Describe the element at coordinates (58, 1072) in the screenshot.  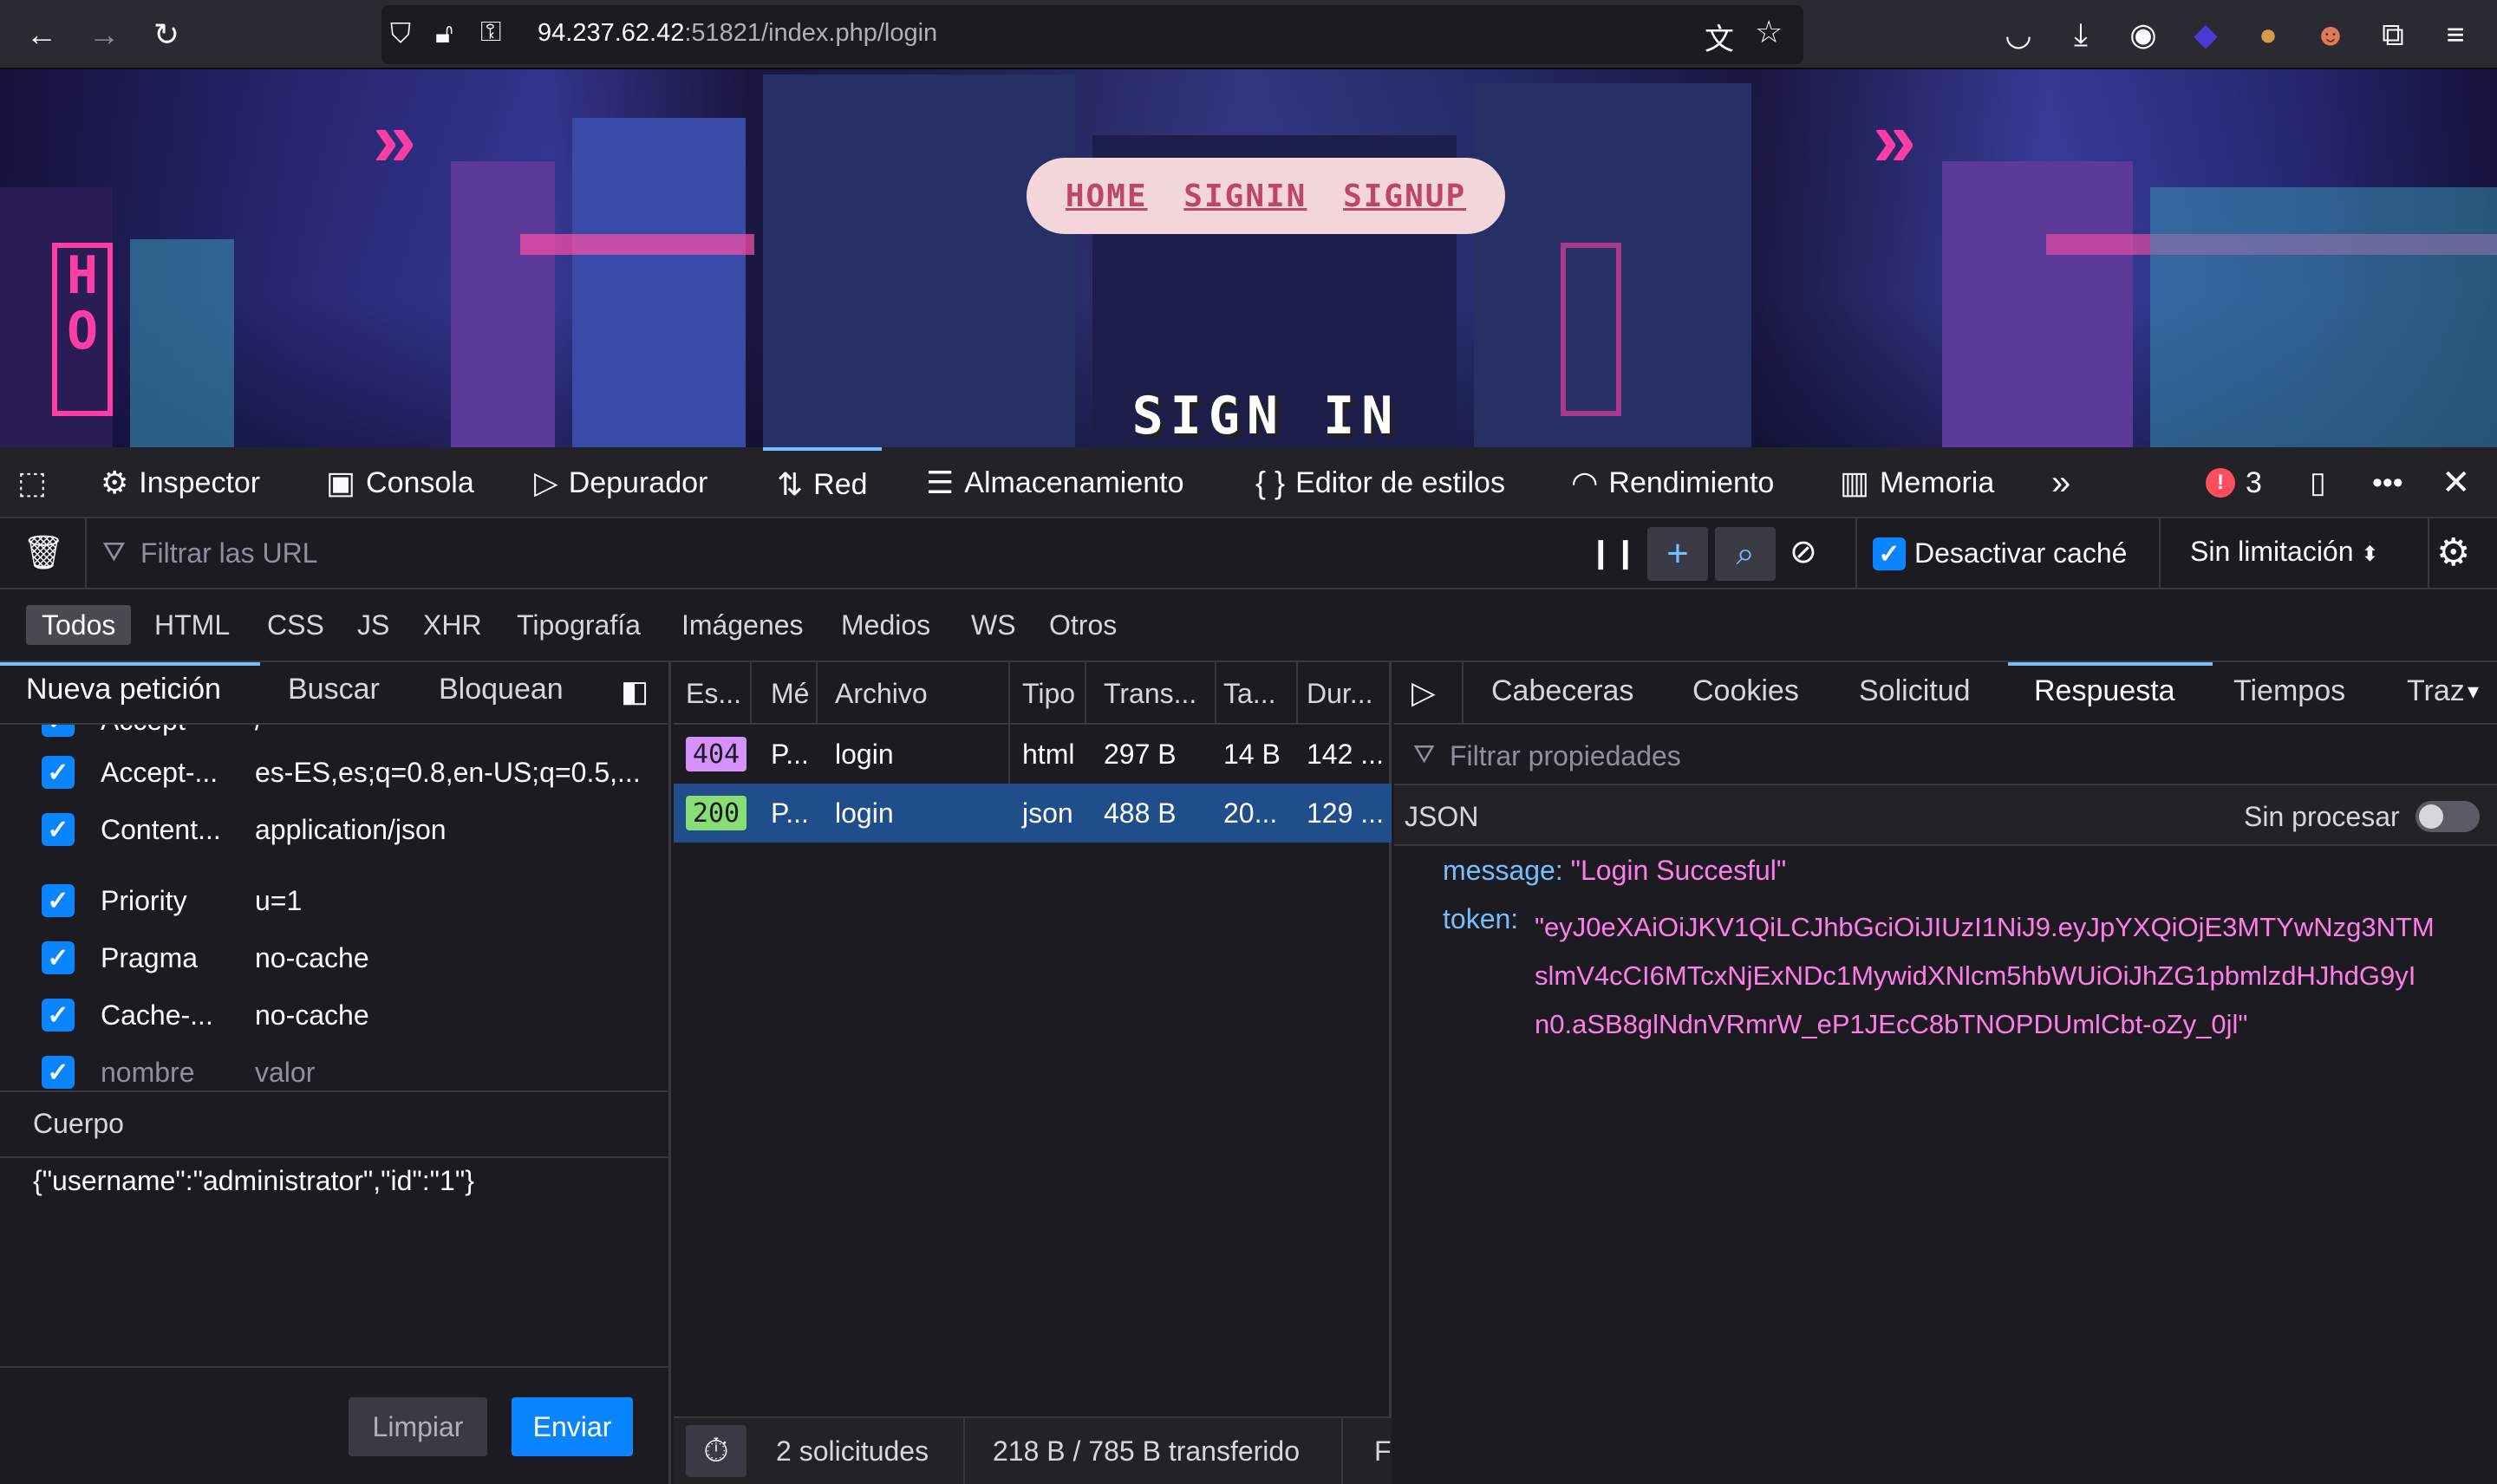
I see `new-header-checkbox: ✓` at that location.